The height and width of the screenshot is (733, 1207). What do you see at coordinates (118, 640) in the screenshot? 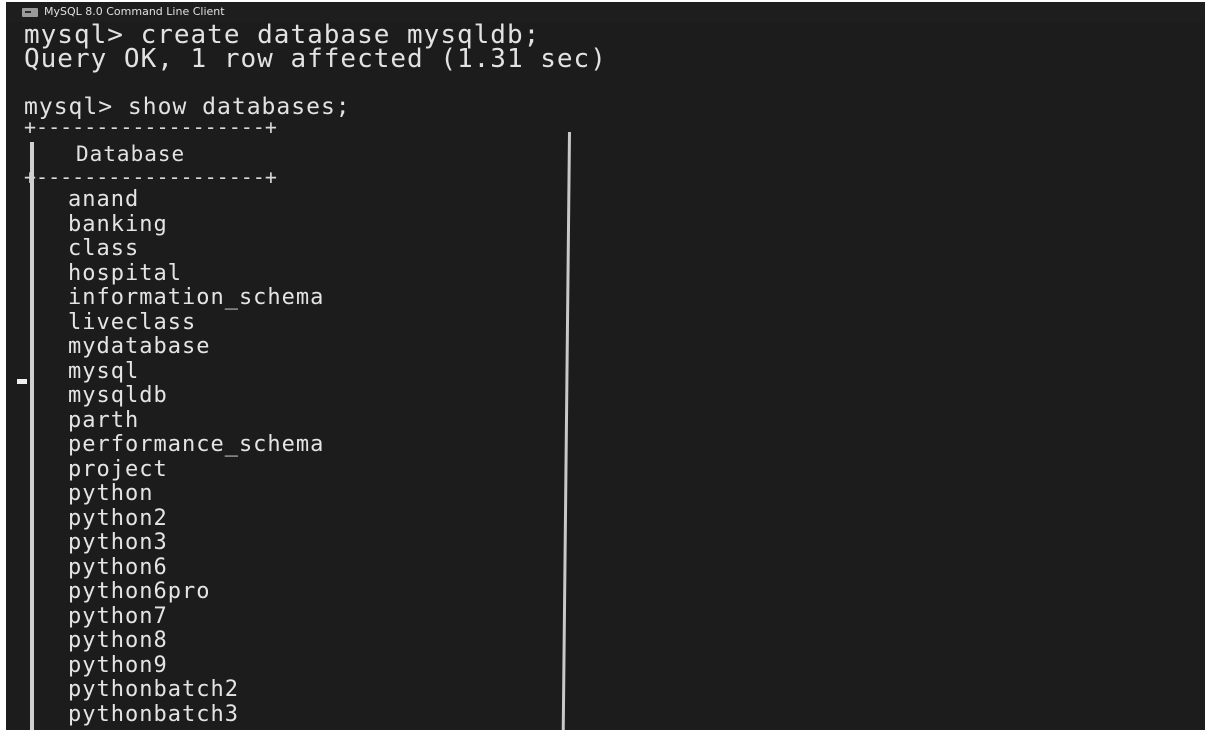
I see `table-row: python8` at bounding box center [118, 640].